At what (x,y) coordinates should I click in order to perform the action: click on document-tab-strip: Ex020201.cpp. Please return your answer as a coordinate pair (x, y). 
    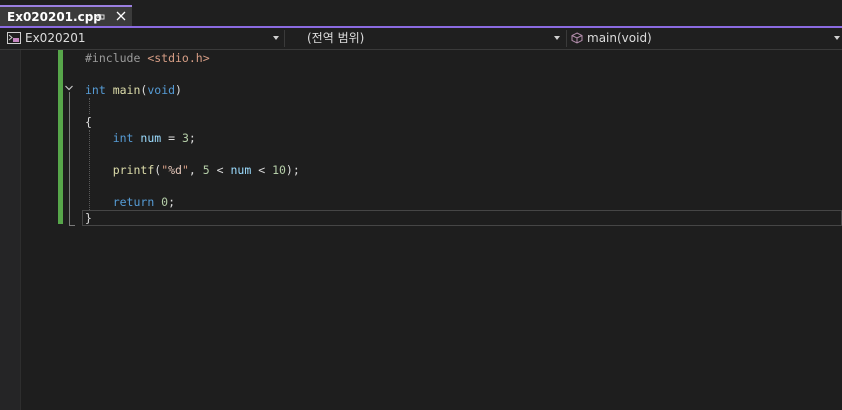
    Looking at the image, I should click on (421, 14).